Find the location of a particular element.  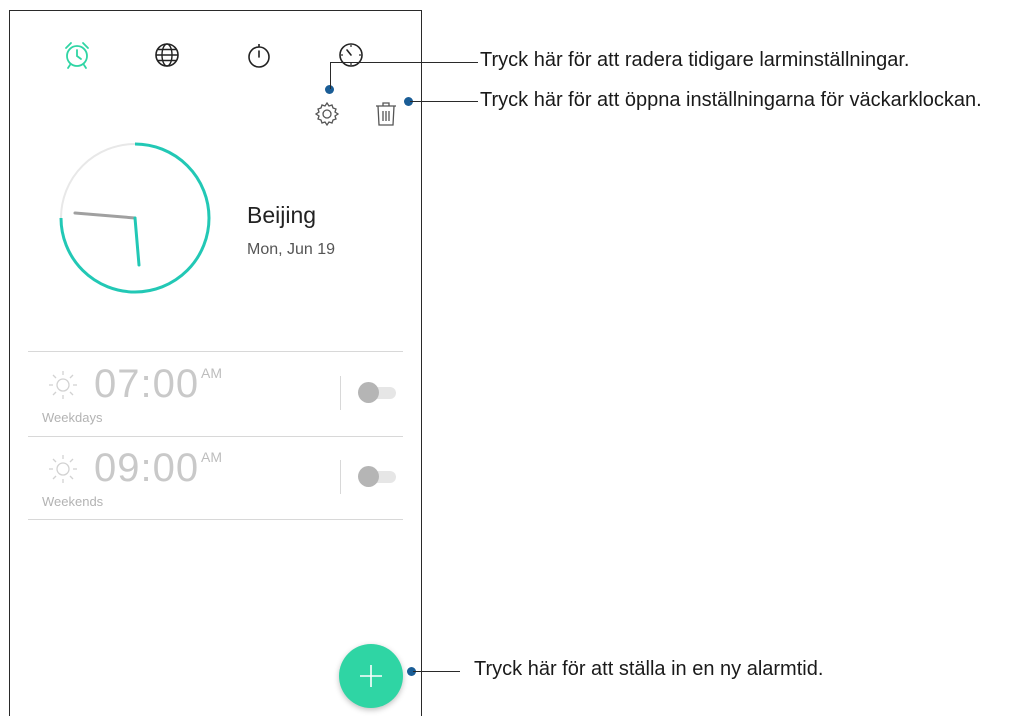

world-clock-date: Mon, Jun 19 is located at coordinates (291, 249).